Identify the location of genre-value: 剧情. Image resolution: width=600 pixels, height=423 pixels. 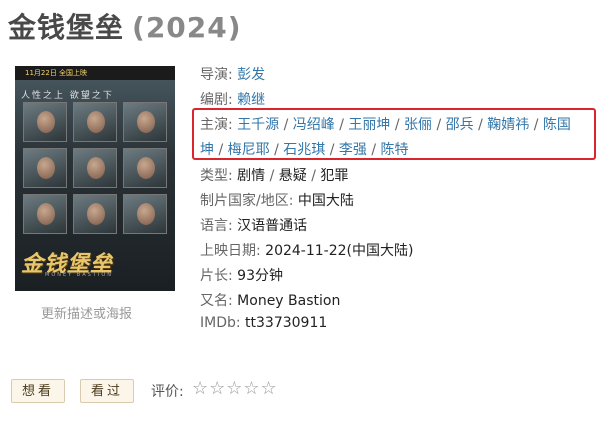
(251, 176).